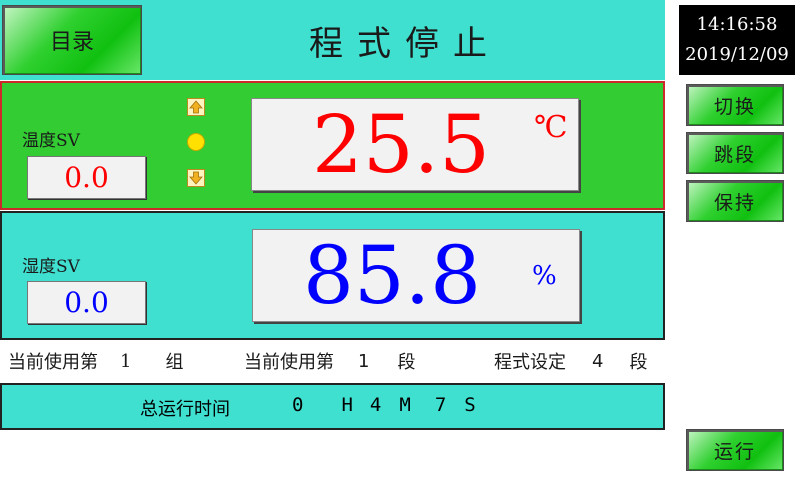 This screenshot has height=482, width=802. I want to click on humidity-unit: %, so click(544, 276).